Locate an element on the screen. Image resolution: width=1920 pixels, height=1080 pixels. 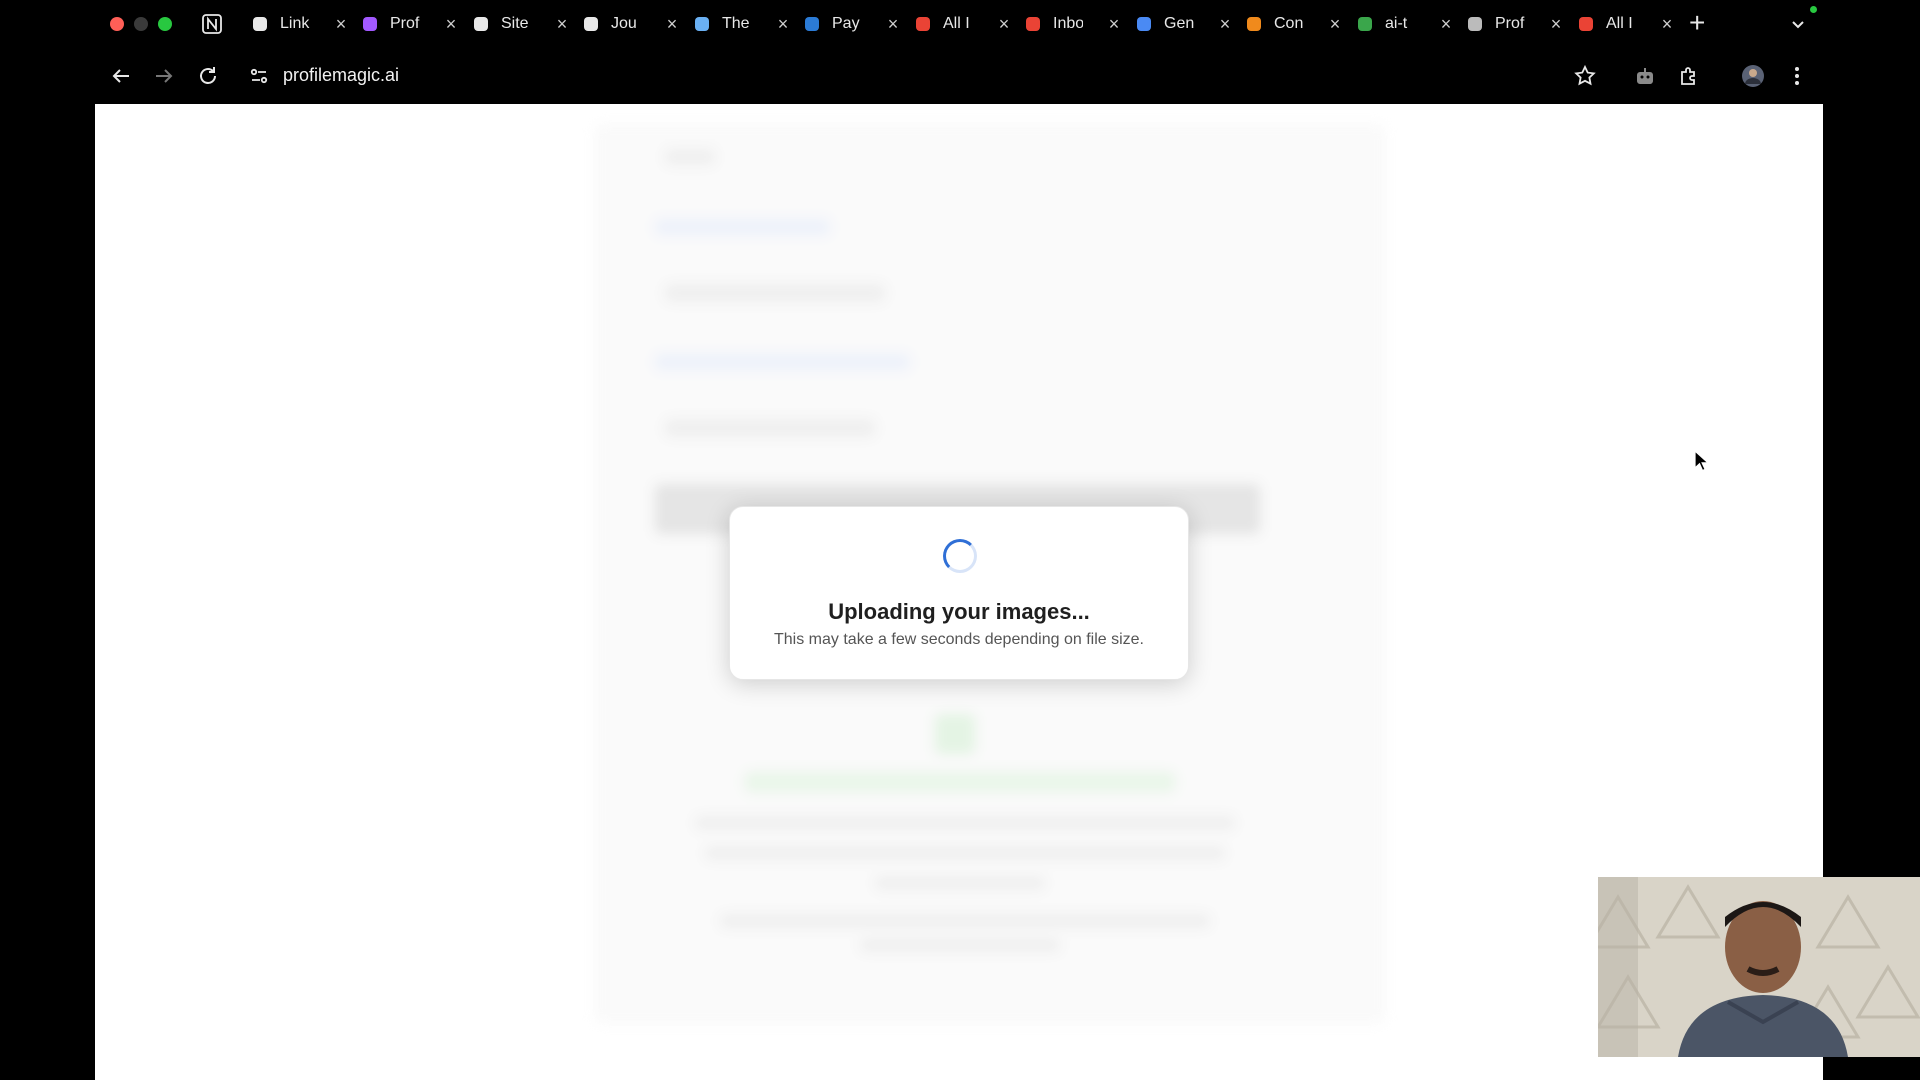
new-tab-button: + is located at coordinates (1697, 23).